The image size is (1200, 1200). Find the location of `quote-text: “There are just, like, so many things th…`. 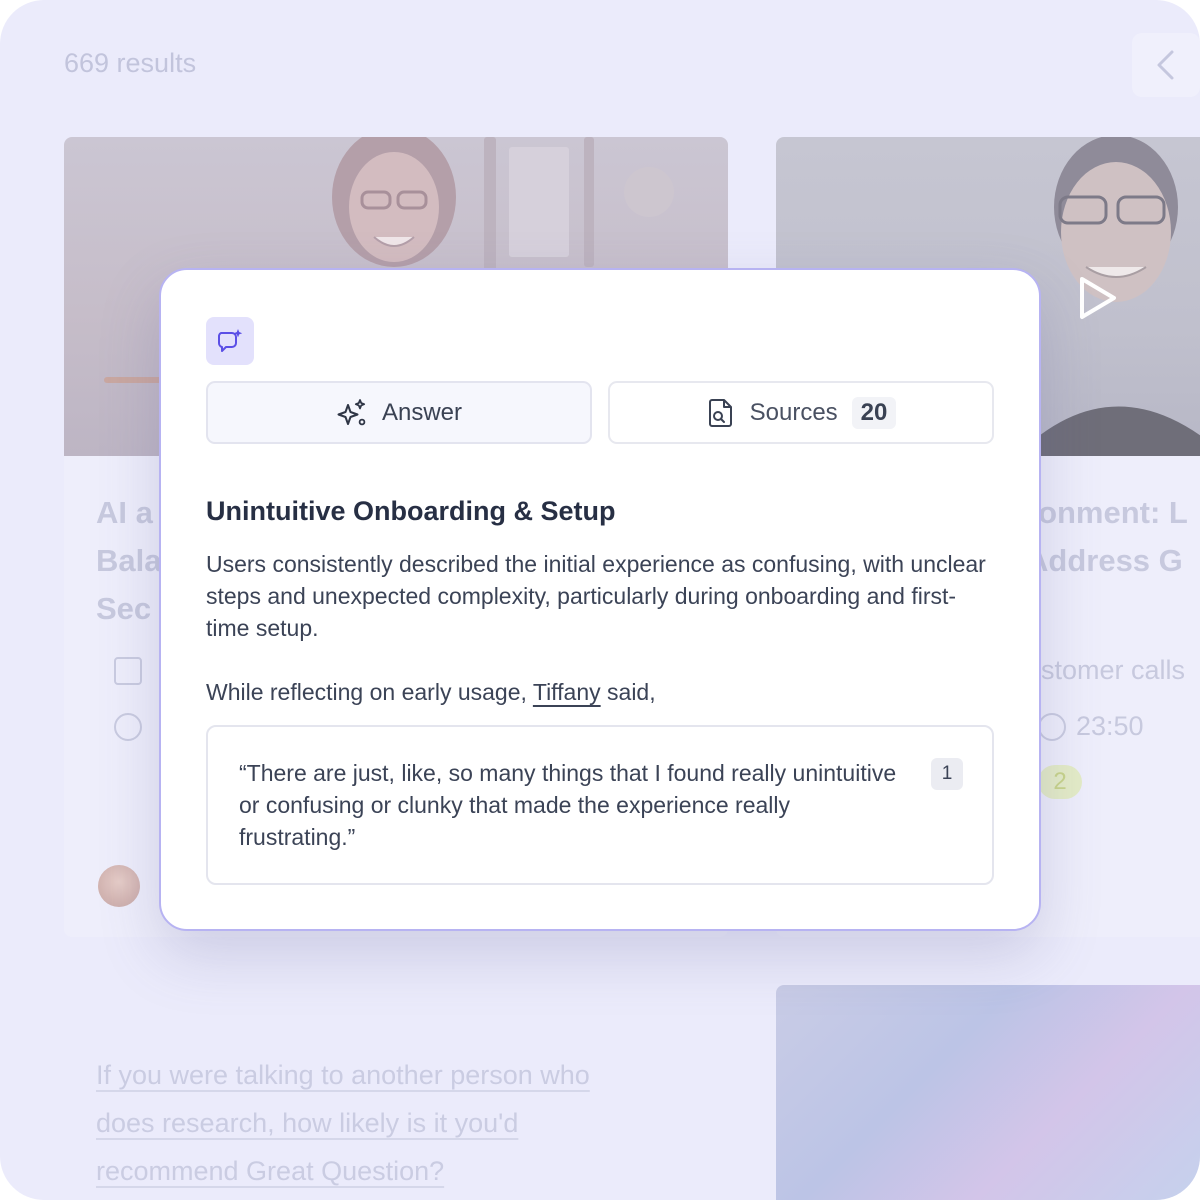

quote-text: “There are just, like, so many things th… is located at coordinates (568, 805).